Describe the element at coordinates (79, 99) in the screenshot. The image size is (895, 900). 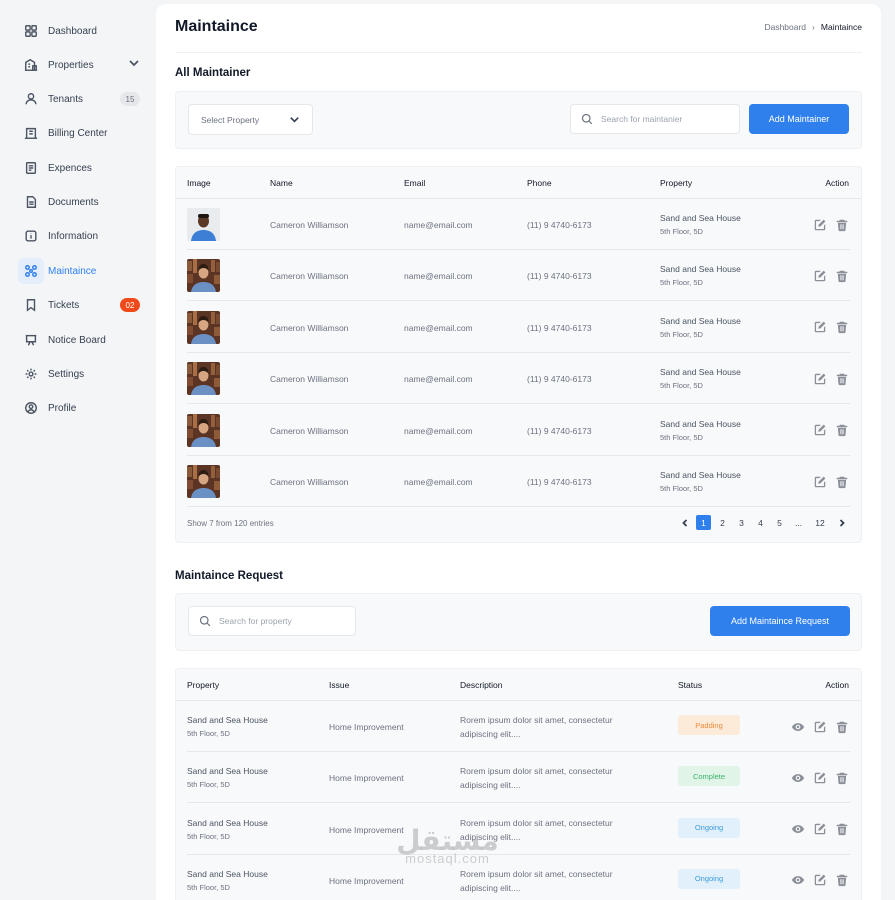
I see `sidebar-item-tenants: Tenants 15` at that location.